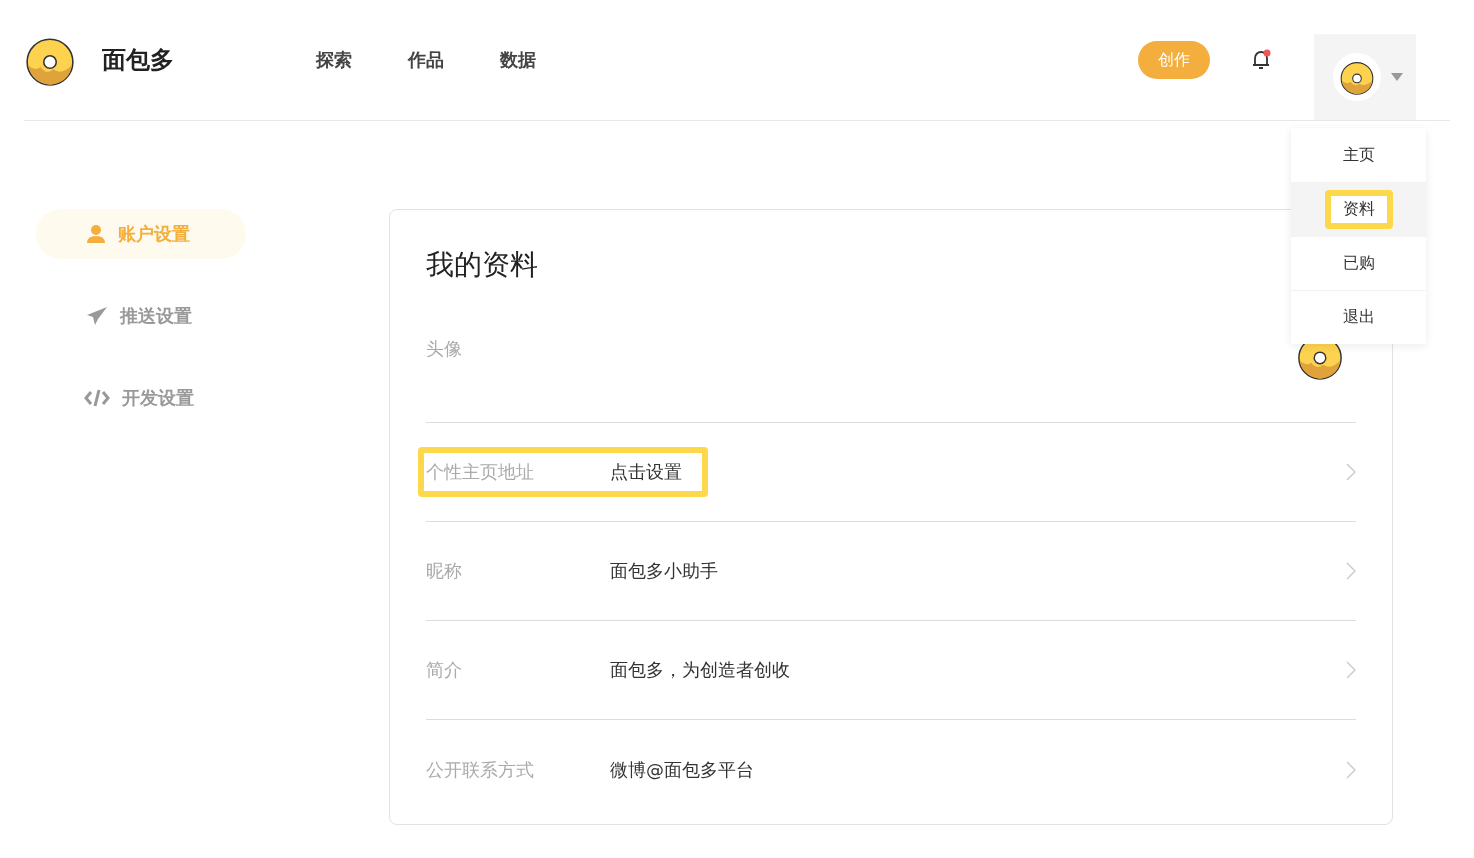  Describe the element at coordinates (664, 571) in the screenshot. I see `field-value: 面包多小助手` at that location.